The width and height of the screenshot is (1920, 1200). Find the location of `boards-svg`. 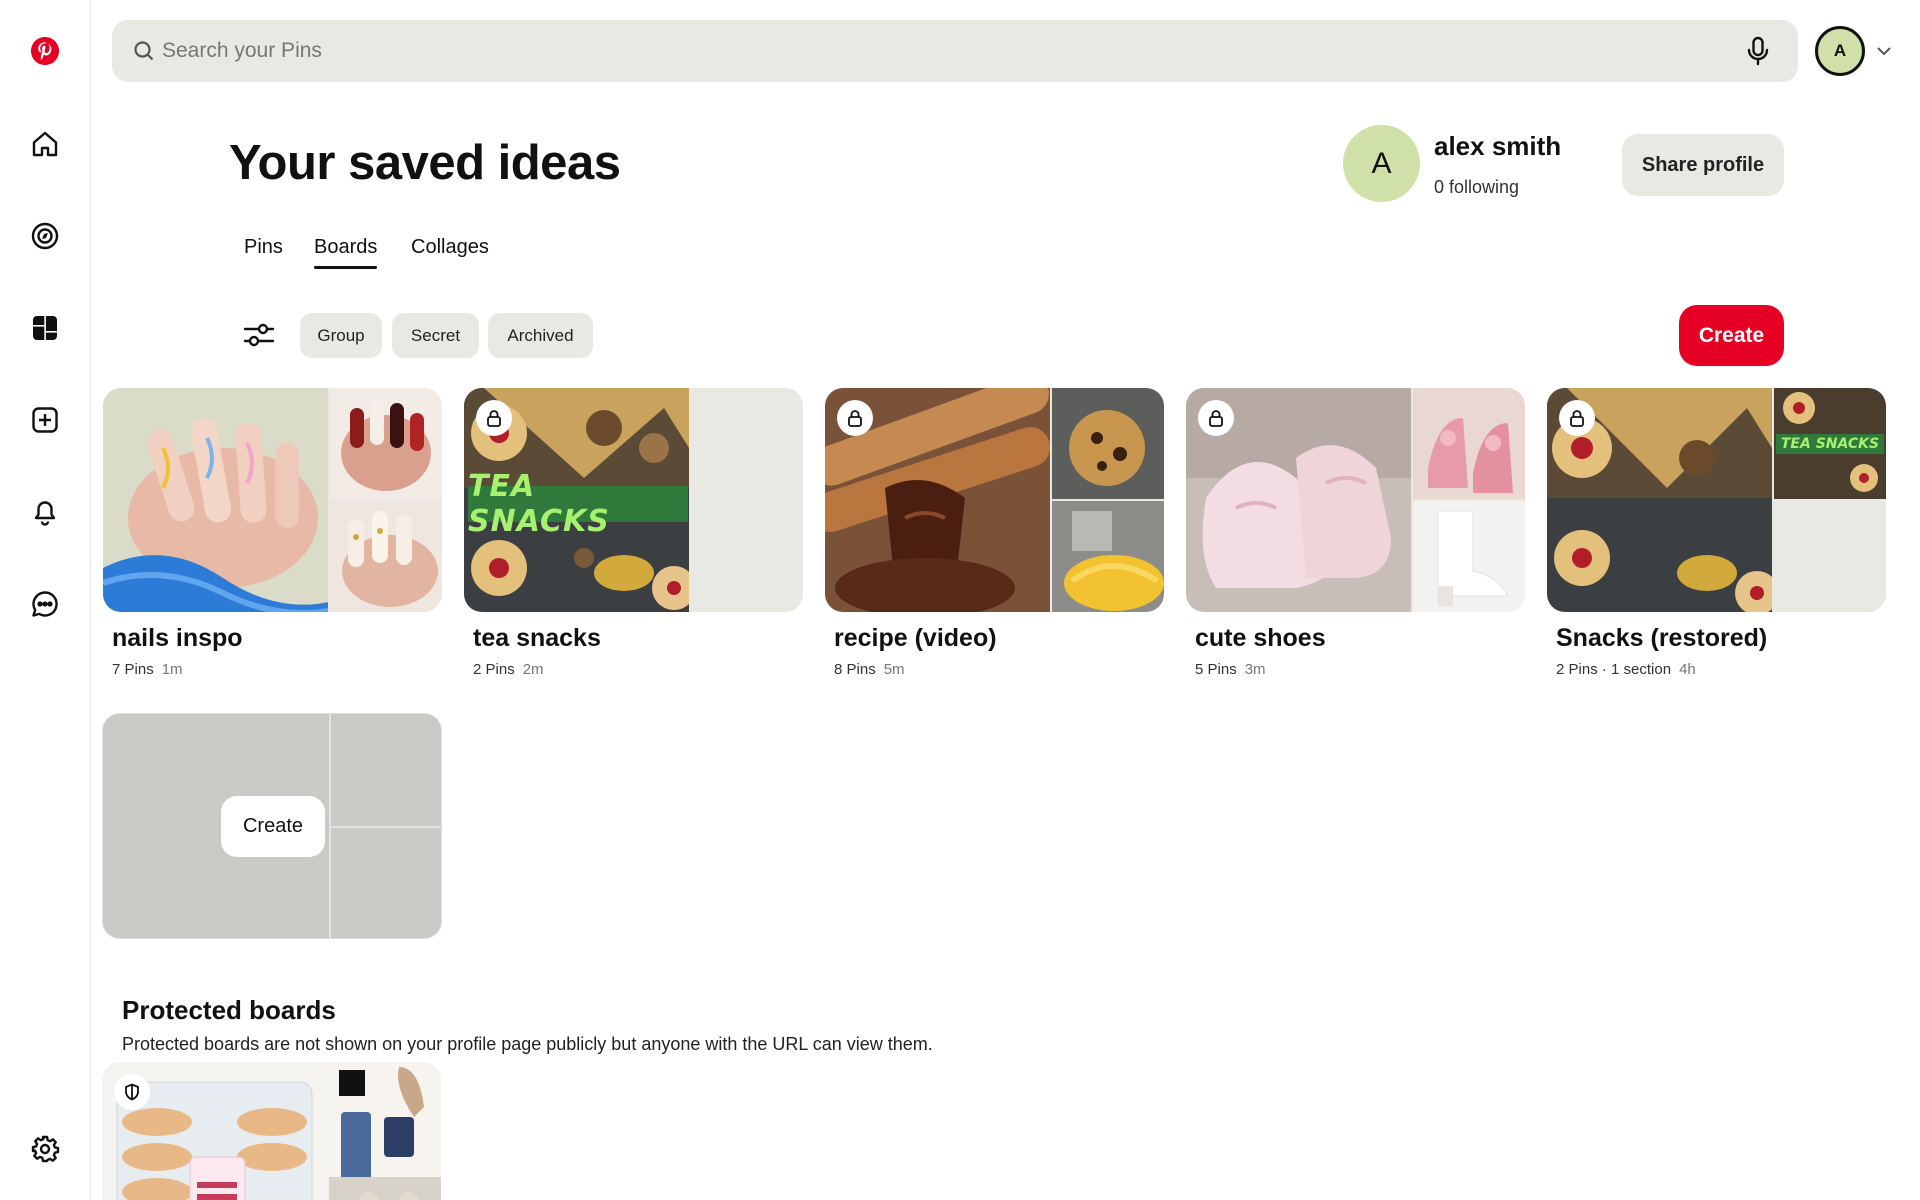

boards-svg is located at coordinates (45, 328).